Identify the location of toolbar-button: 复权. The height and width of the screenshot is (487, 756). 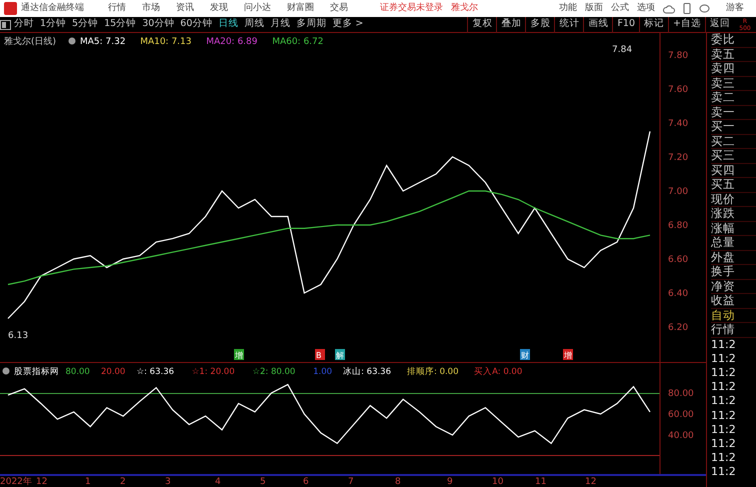
(481, 24).